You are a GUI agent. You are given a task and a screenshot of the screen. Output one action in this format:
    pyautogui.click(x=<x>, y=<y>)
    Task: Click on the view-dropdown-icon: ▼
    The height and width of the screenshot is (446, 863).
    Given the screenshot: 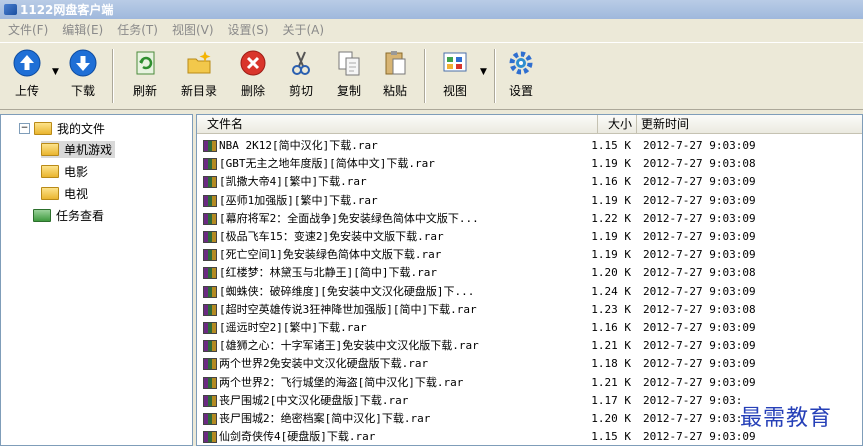 What is the action you would take?
    pyautogui.click(x=483, y=72)
    